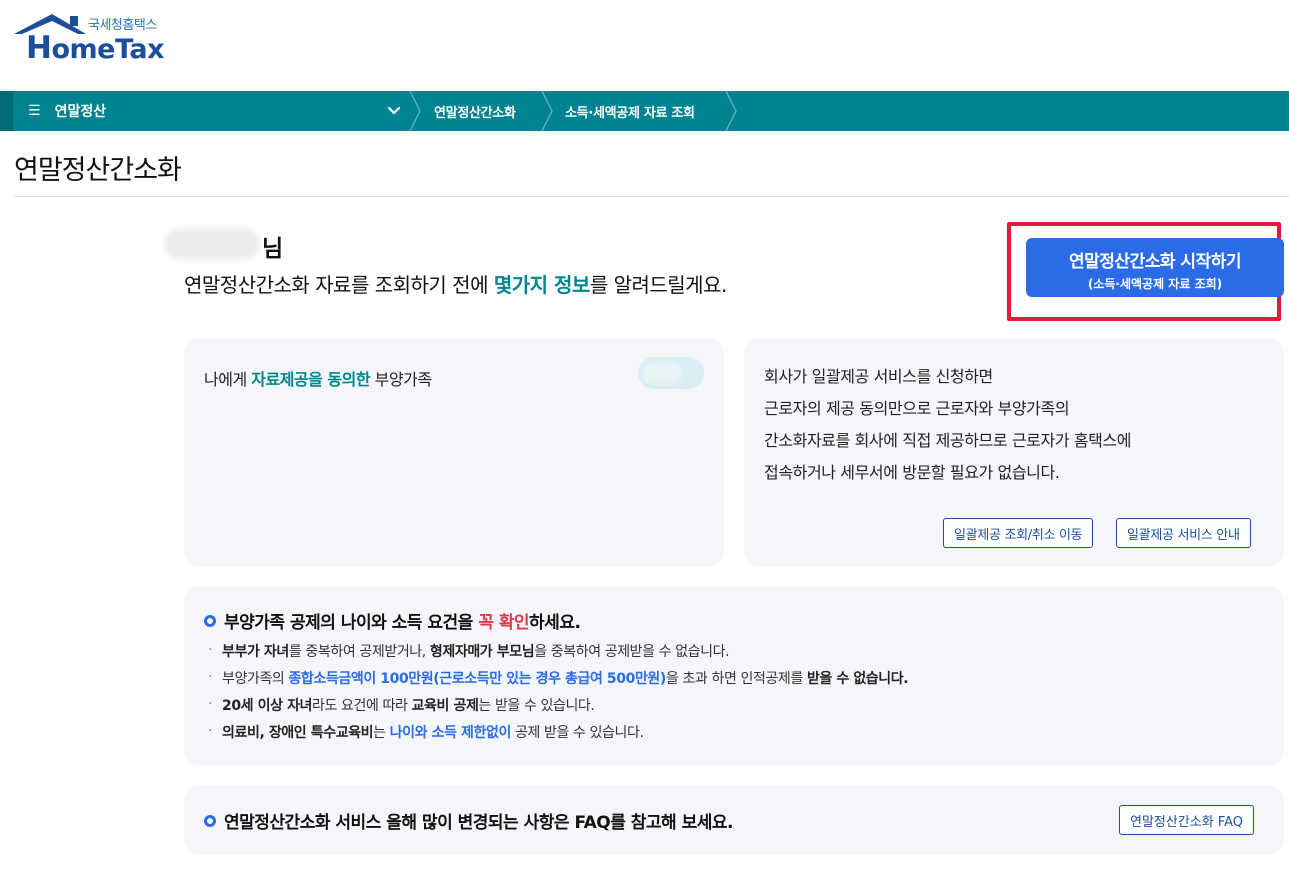 Image resolution: width=1289 pixels, height=883 pixels. I want to click on hamburger-icon: ☰, so click(34, 111).